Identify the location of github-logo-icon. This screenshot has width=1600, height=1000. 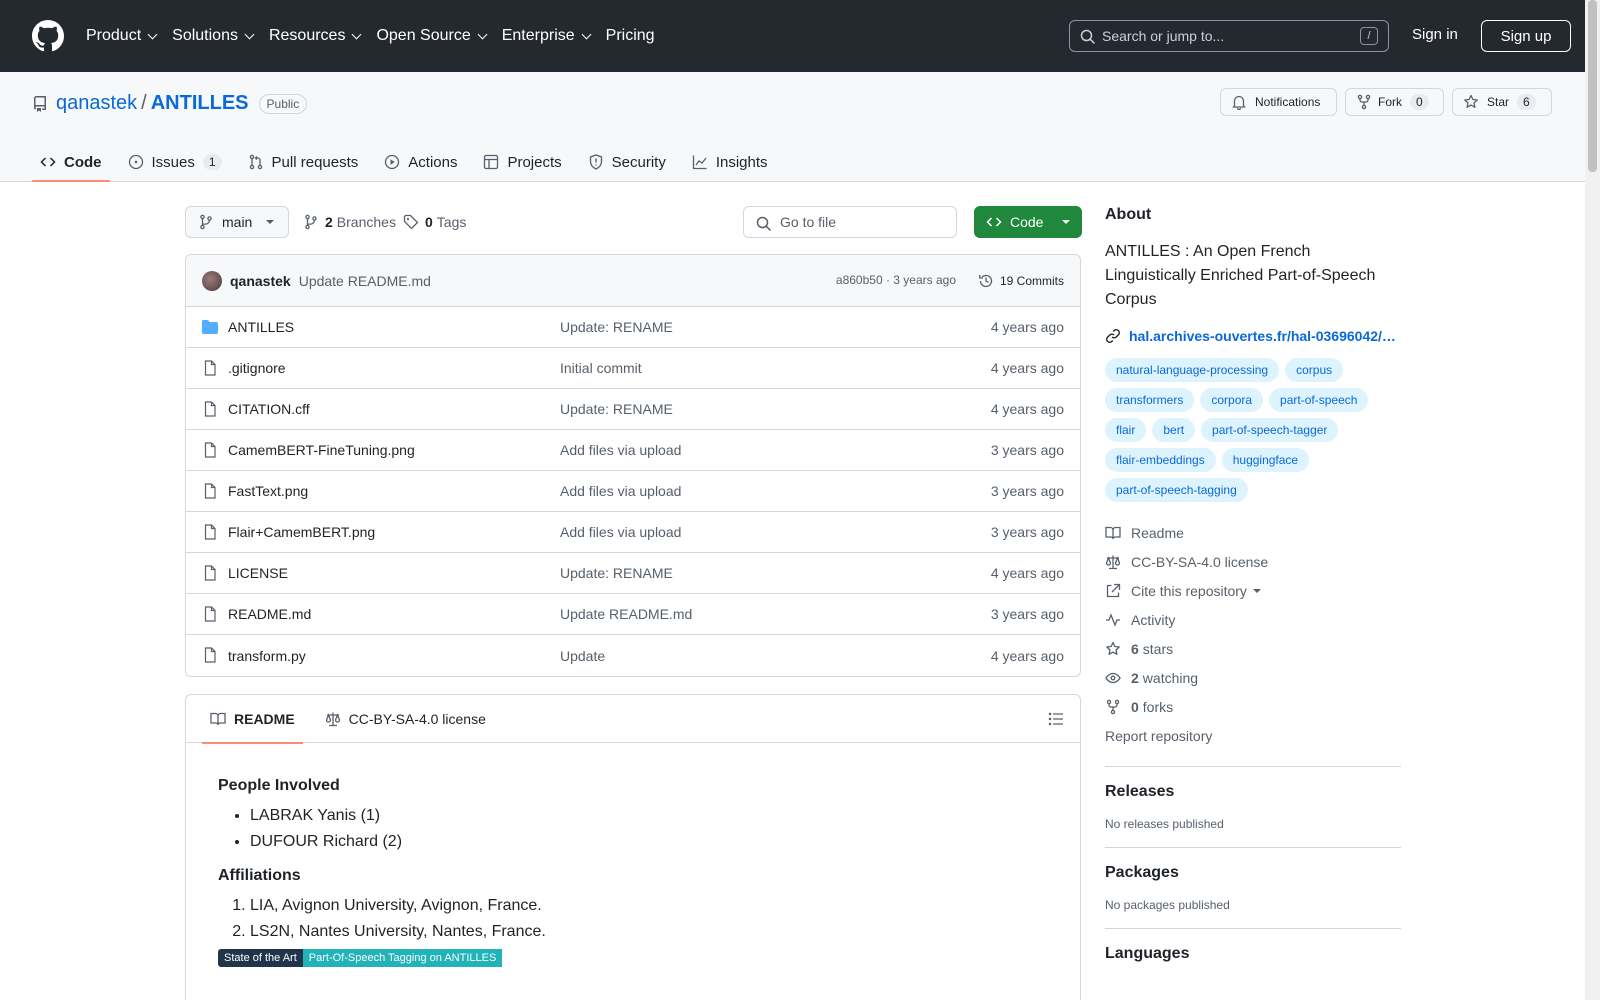
(48, 36).